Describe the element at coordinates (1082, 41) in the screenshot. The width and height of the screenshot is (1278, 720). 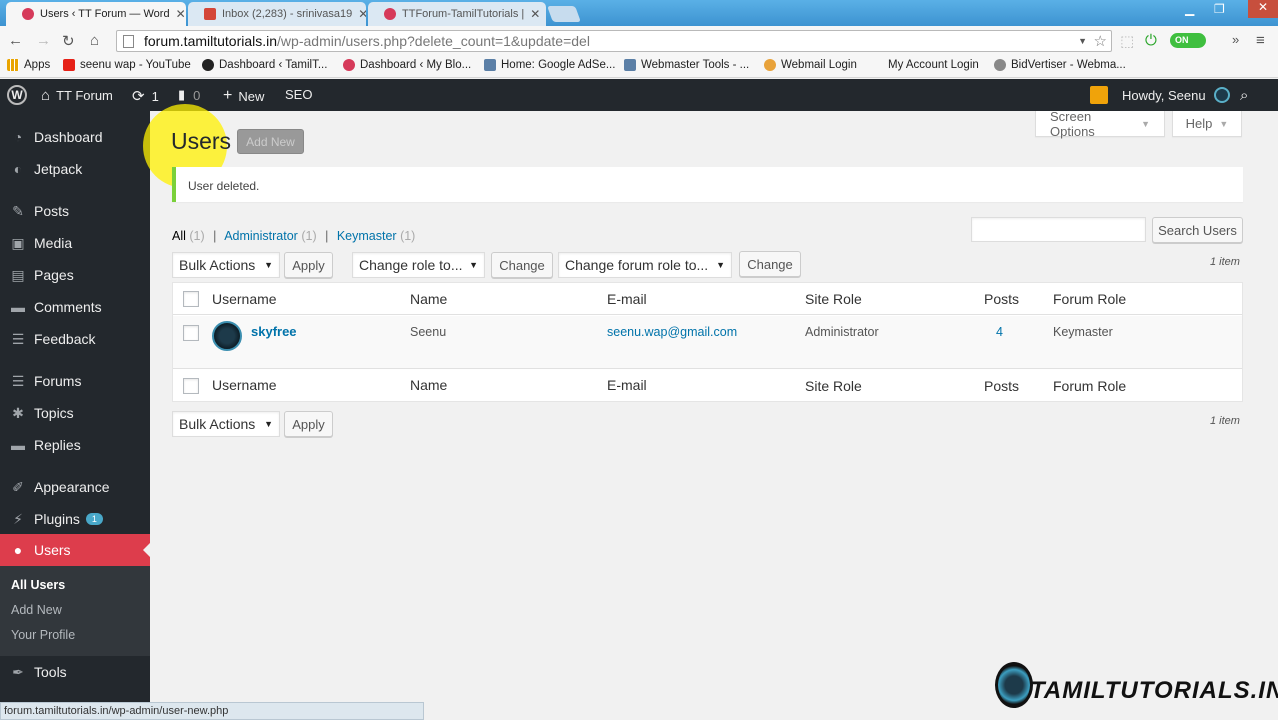
I see `dropdown-icon: ▼` at that location.